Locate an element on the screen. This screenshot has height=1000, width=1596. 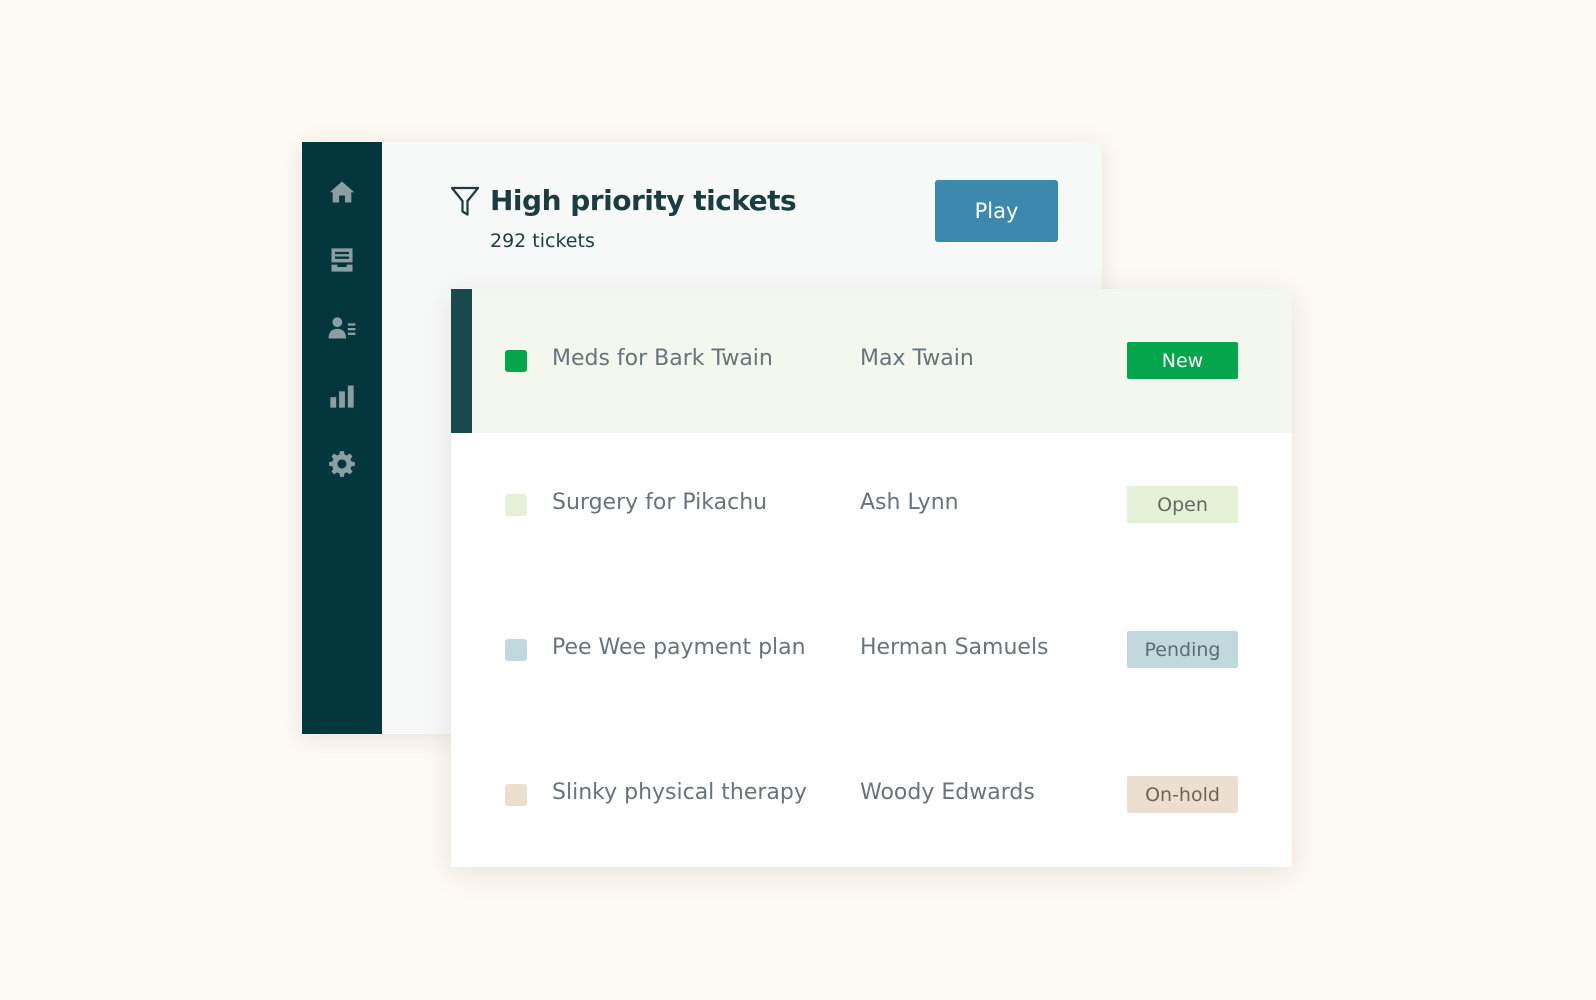
sidebar-item-home is located at coordinates (342, 192).